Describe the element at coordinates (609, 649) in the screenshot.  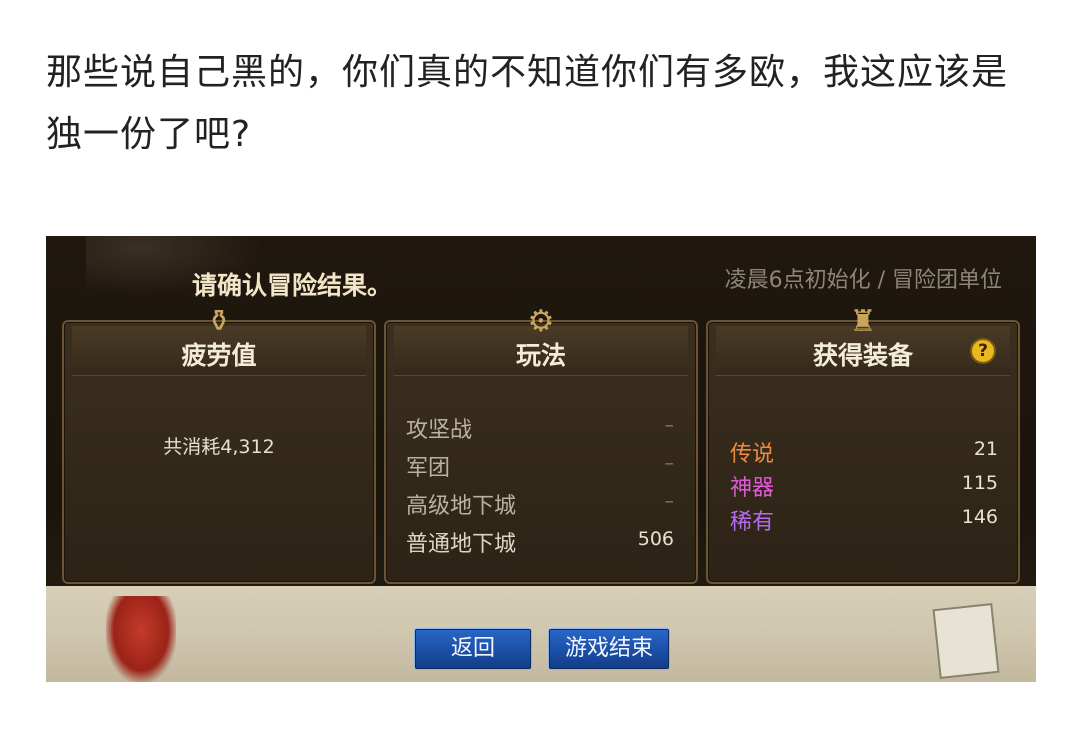
I see `end-game-button: 游戏结束` at that location.